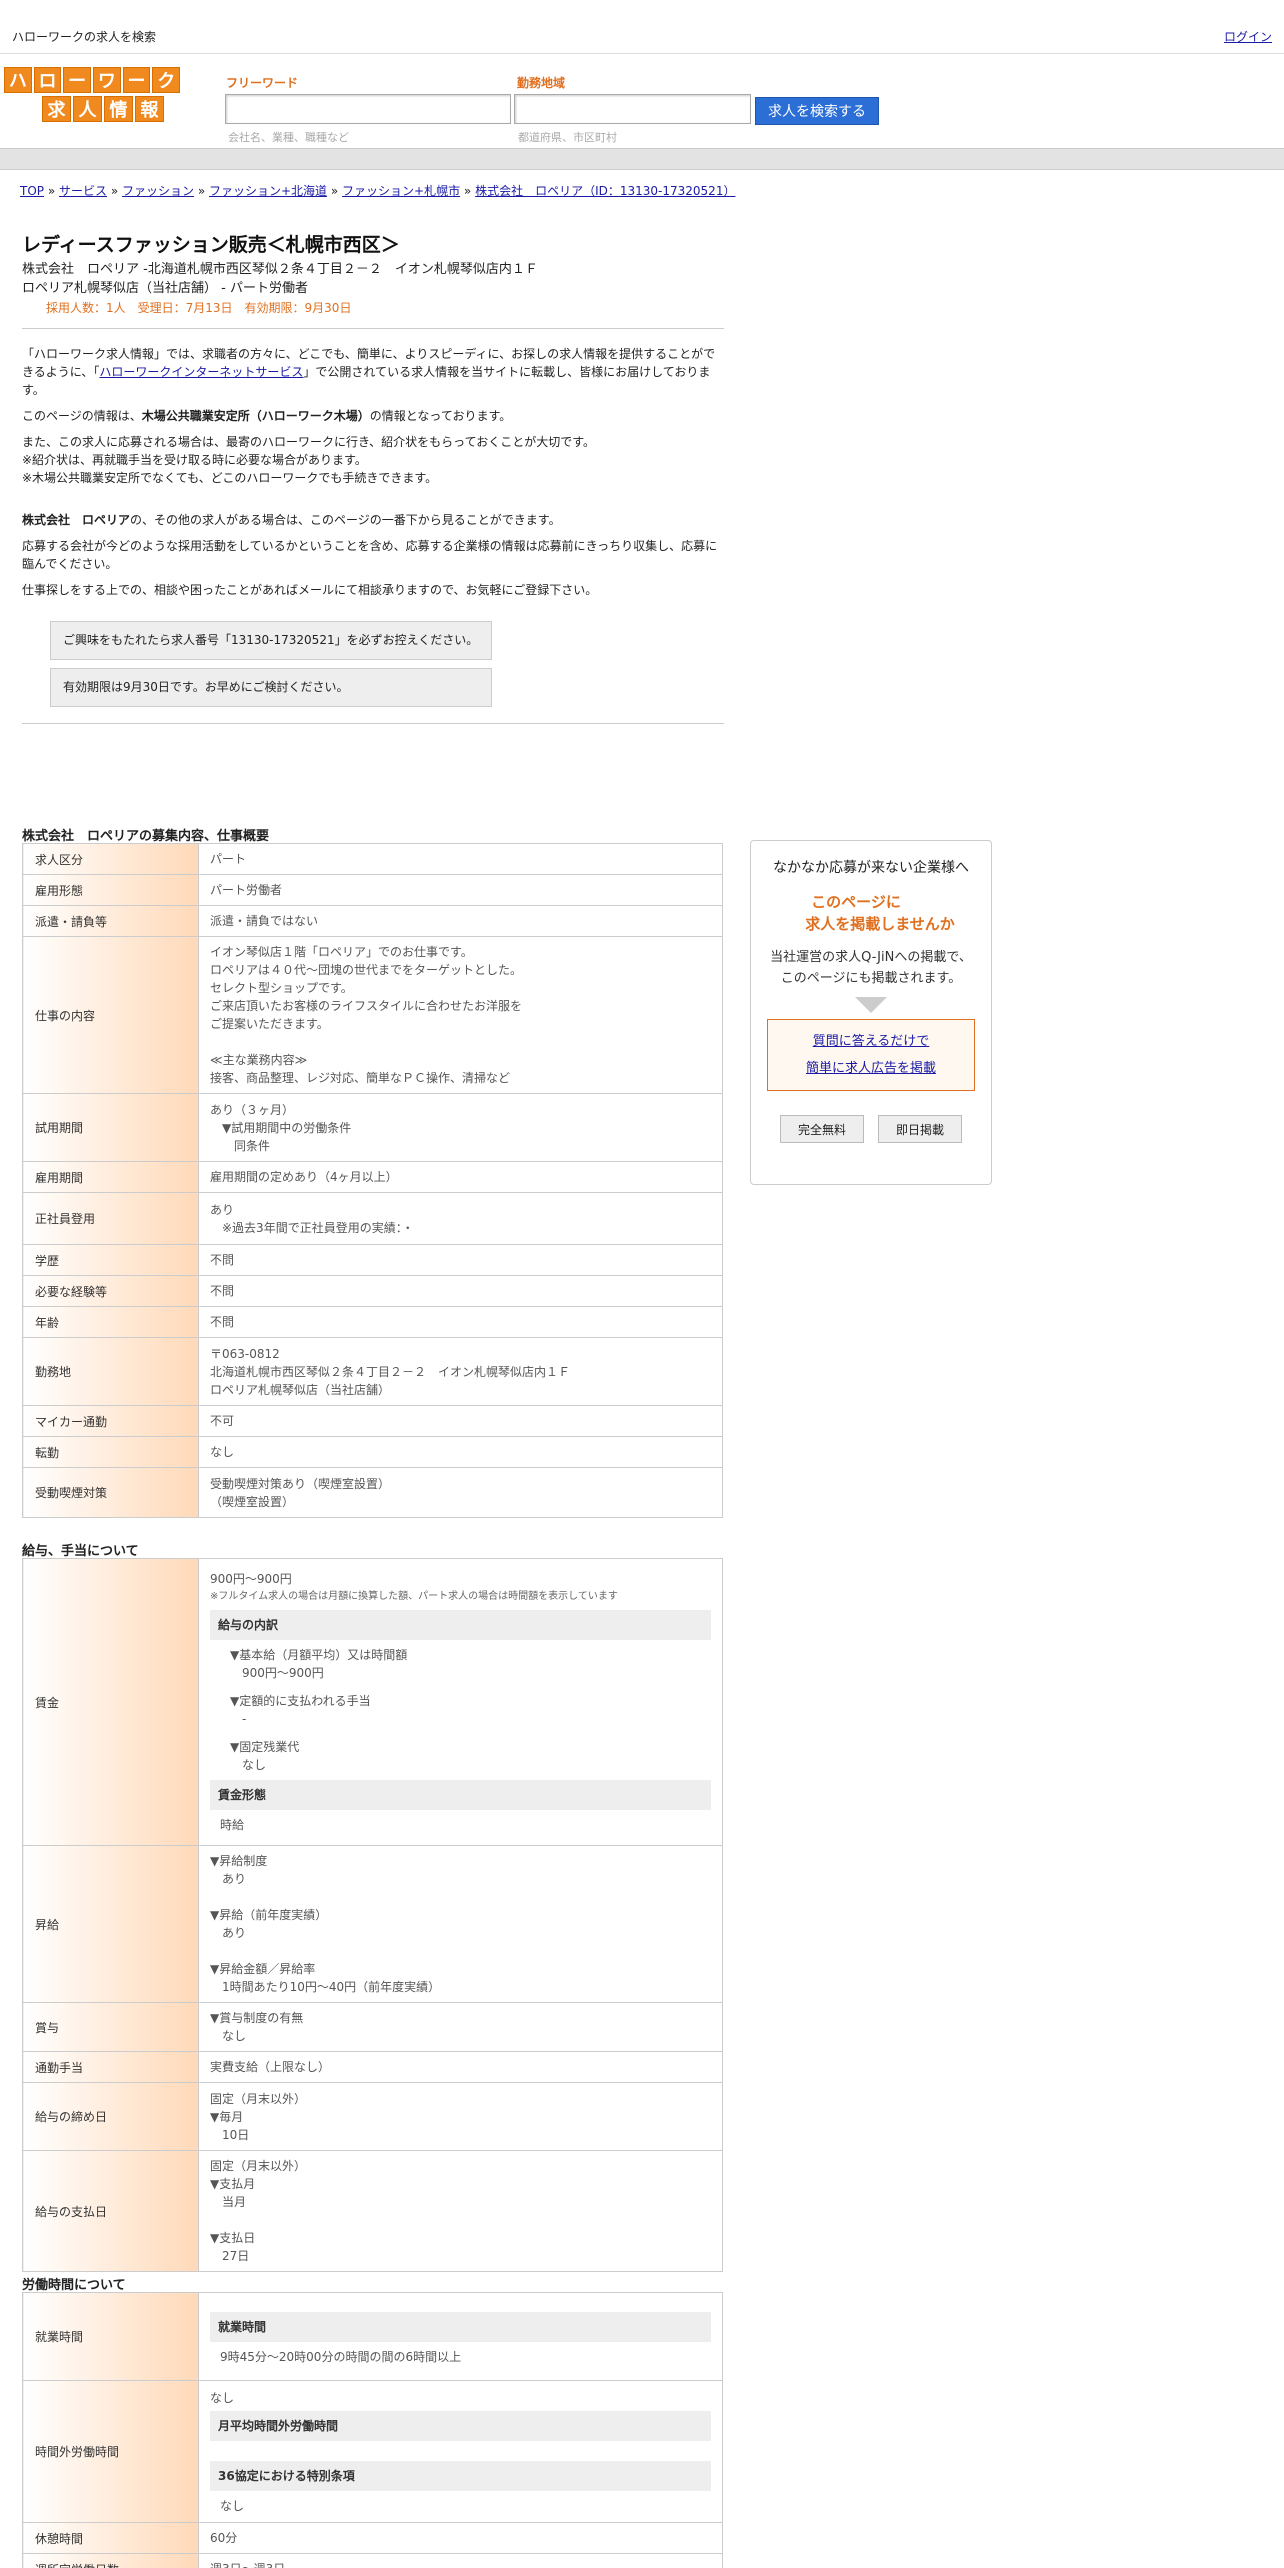  I want to click on breadcrumb-hokkaido: ファッション+北海道, so click(268, 191).